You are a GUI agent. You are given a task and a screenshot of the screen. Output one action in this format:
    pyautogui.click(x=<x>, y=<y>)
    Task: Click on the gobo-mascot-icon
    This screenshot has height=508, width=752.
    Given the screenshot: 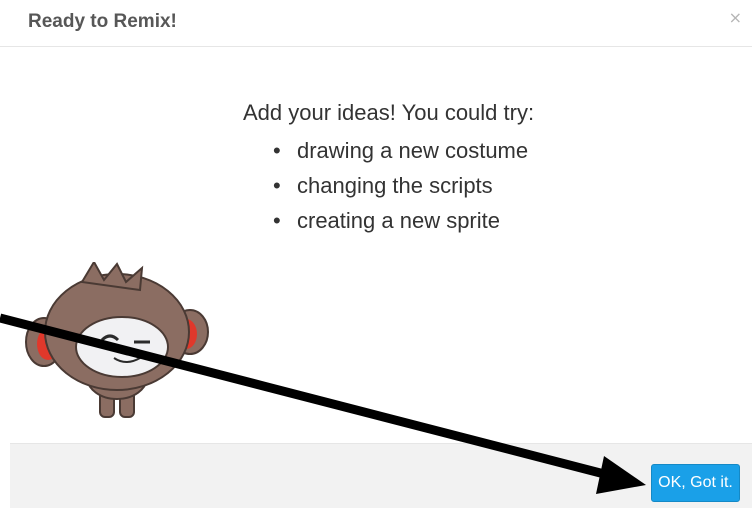 What is the action you would take?
    pyautogui.click(x=117, y=340)
    